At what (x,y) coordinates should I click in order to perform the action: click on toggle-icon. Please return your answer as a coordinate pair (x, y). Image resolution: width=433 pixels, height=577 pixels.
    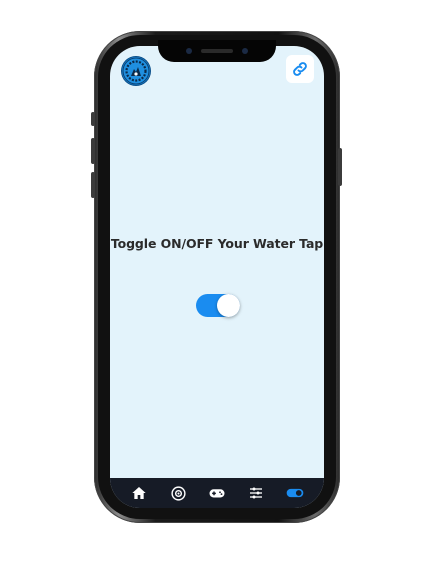
    Looking at the image, I should click on (294, 493).